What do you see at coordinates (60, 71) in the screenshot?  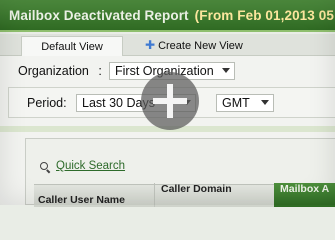 I see `organization-label: Organization :` at bounding box center [60, 71].